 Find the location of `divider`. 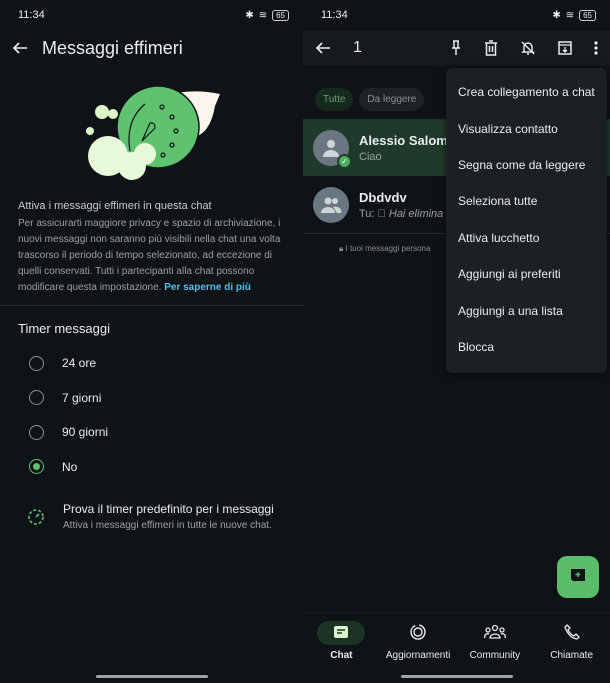

divider is located at coordinates (151, 305).